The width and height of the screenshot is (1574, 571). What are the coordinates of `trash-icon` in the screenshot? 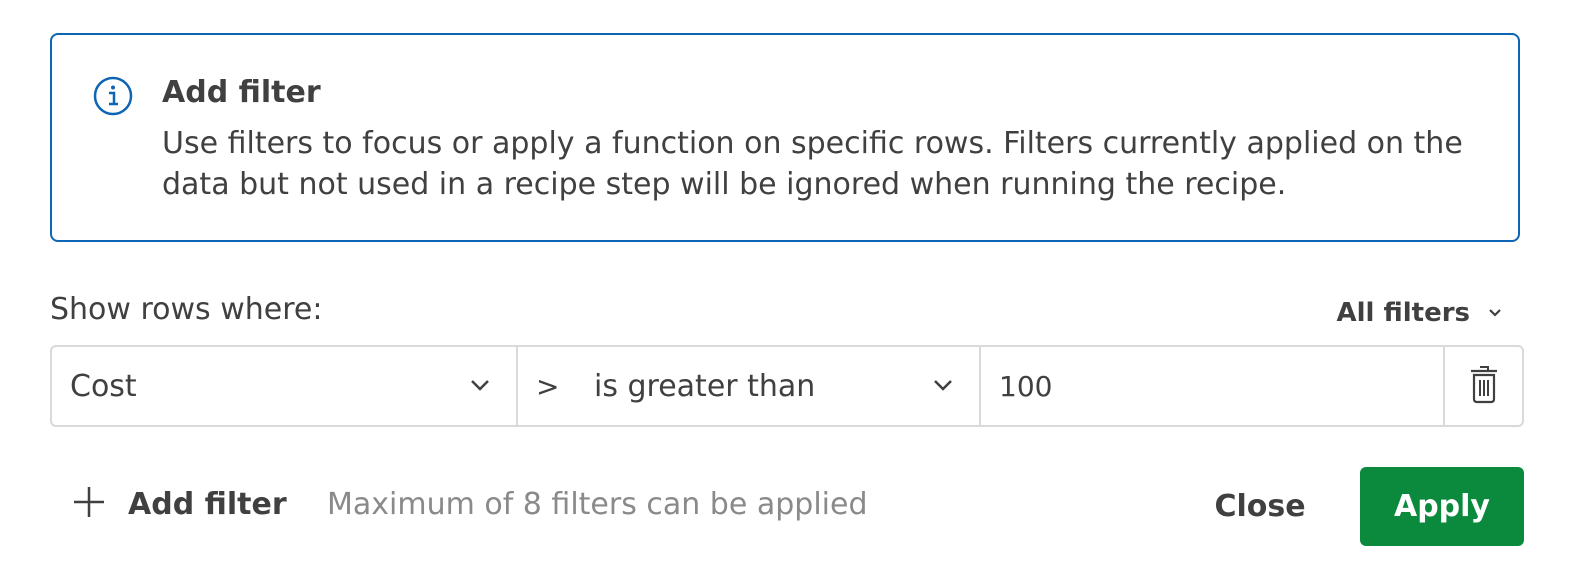 It's located at (1484, 386).